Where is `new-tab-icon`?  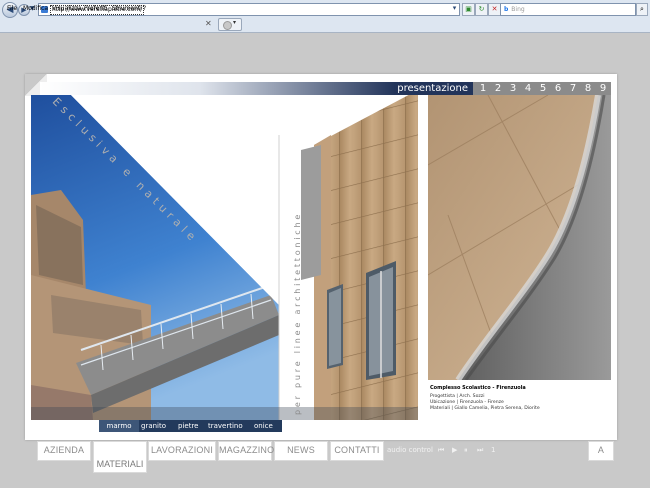
new-tab-icon is located at coordinates (227, 25).